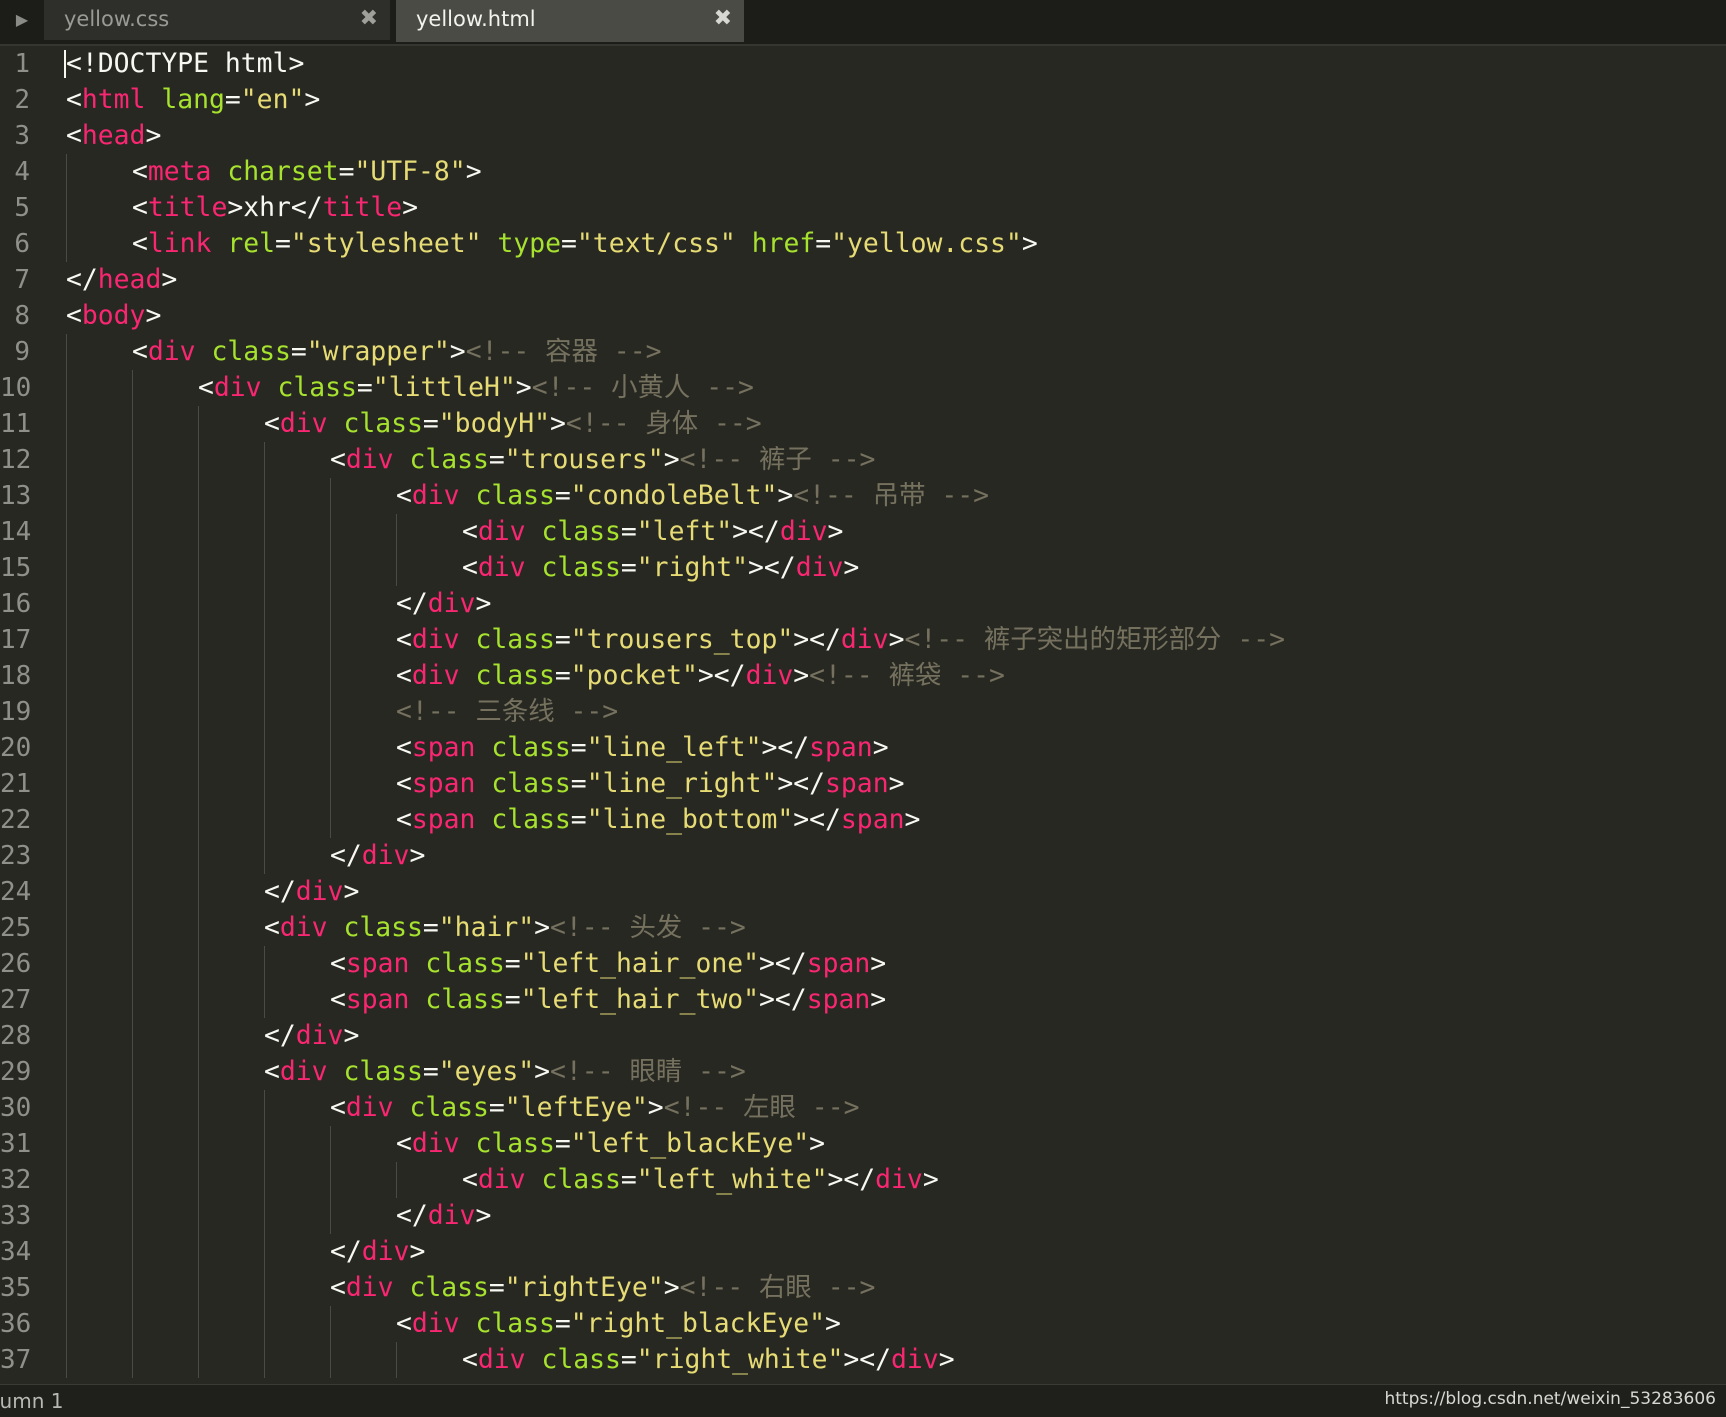  I want to click on code-line: 28 </div>, so click(863, 1036).